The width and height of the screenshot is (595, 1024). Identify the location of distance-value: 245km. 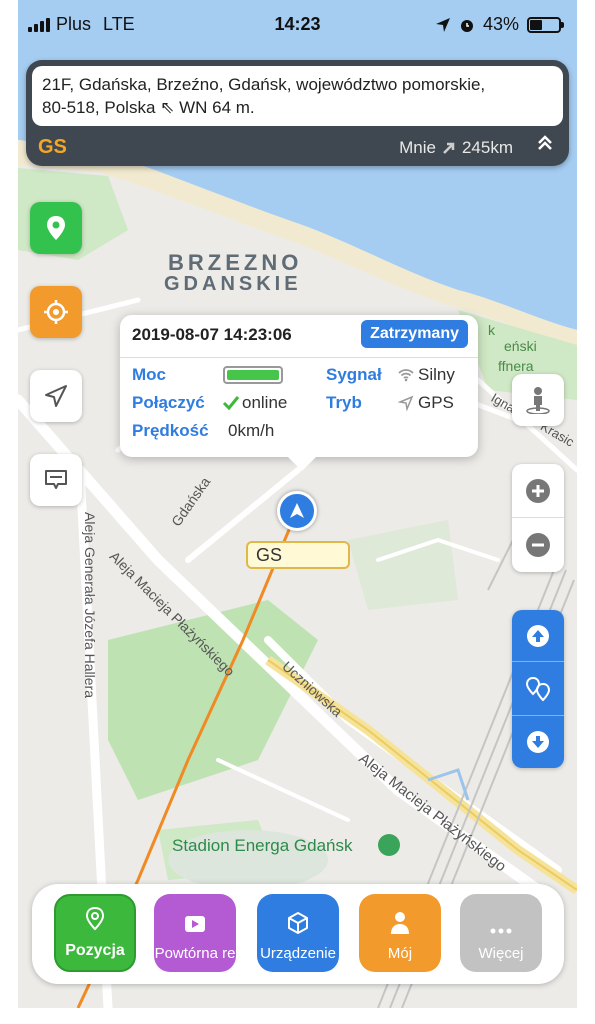
(487, 147).